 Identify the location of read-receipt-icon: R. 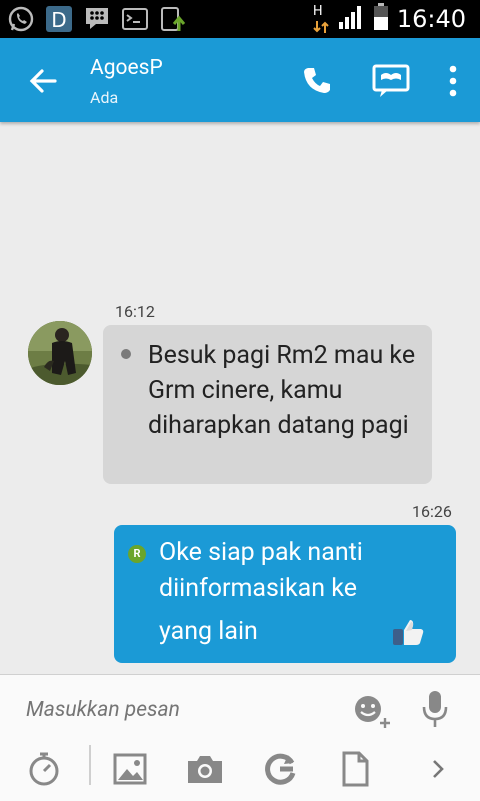
(137, 554).